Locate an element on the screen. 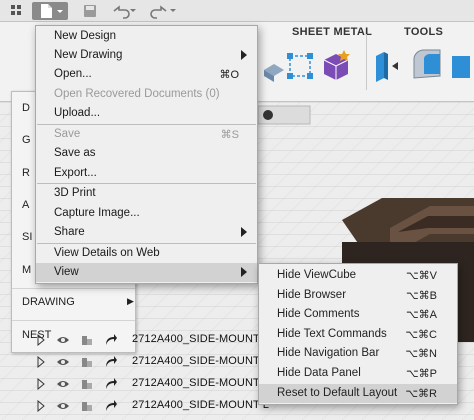 This screenshot has width=474, height=420. menu-item-hide-data-panel: Hide Data Panel ⌥⌘P is located at coordinates (358, 373).